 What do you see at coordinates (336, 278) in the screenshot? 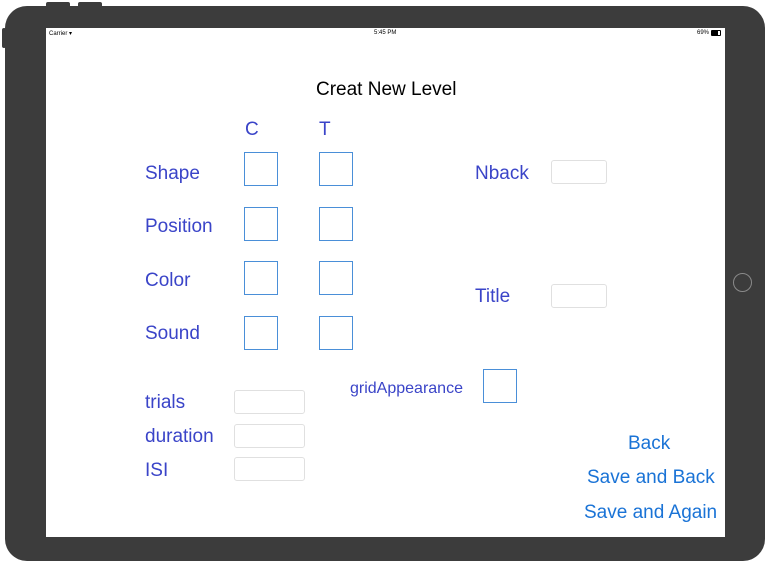
I see `color-t-checkbox` at bounding box center [336, 278].